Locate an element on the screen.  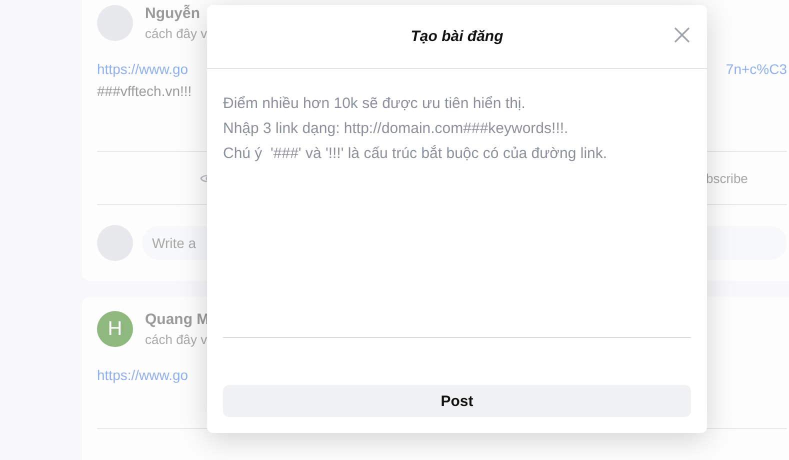
author-name: Nguyễn is located at coordinates (176, 13).